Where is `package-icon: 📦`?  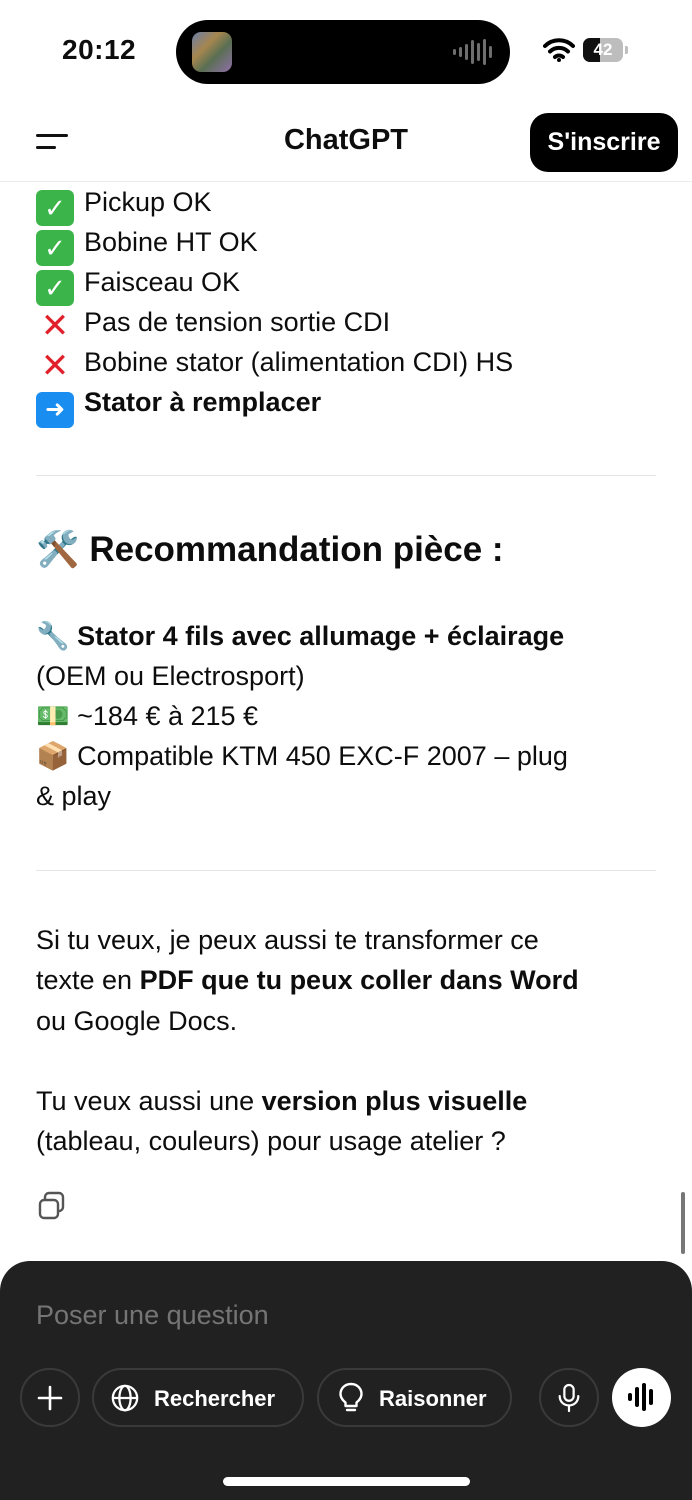 package-icon: 📦 is located at coordinates (53, 756).